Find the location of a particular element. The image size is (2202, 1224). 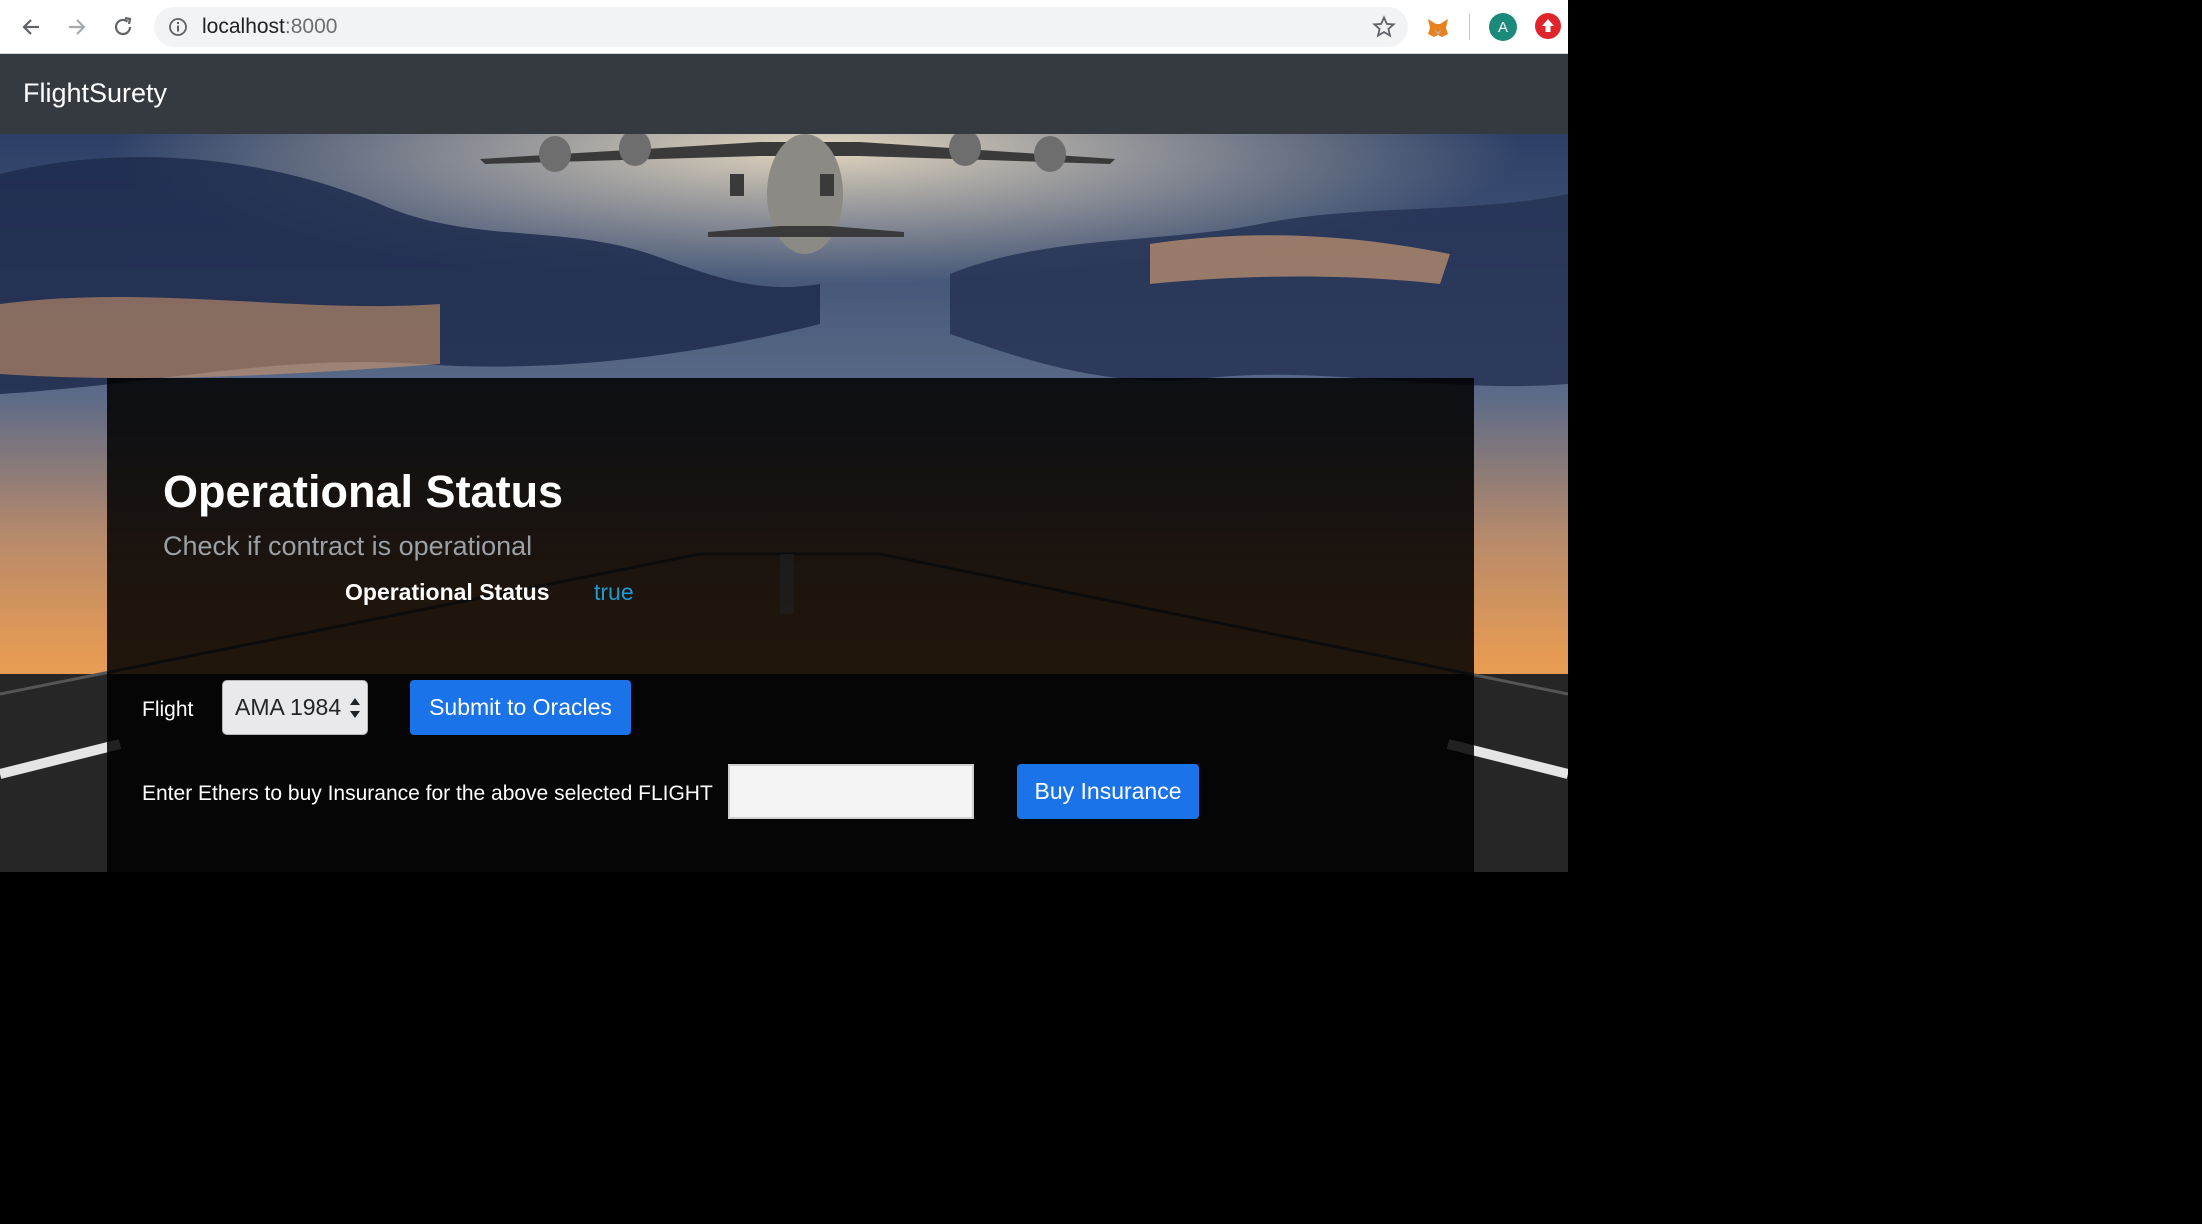

address-bar: localhost:8000 is located at coordinates (781, 27).